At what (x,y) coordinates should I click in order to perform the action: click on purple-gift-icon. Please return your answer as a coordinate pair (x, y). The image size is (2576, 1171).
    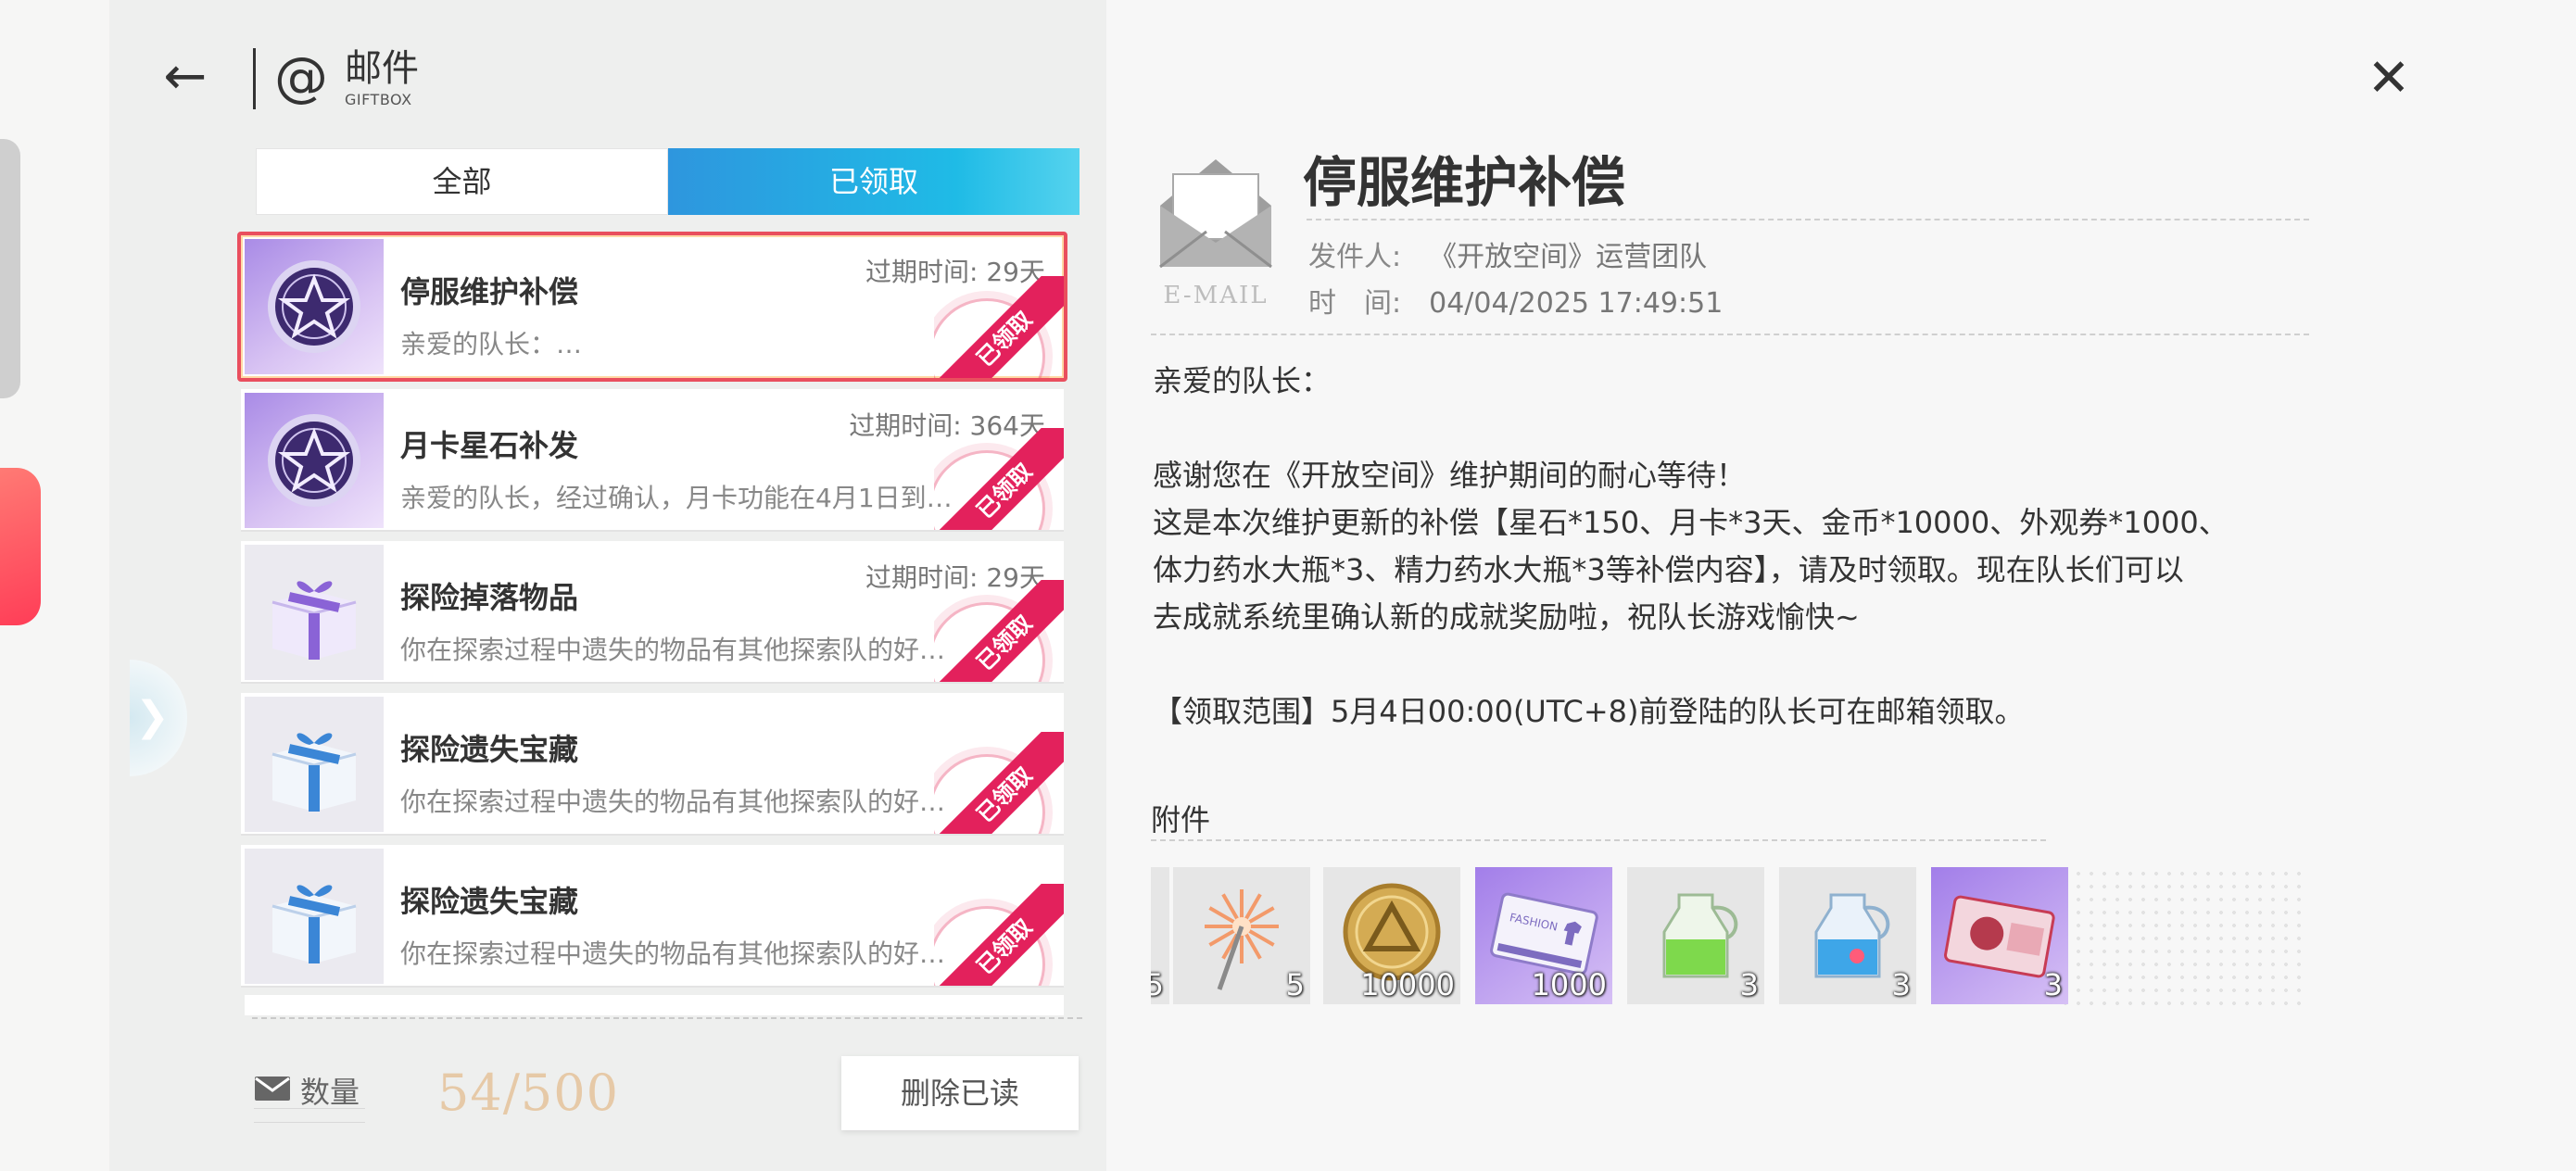
    Looking at the image, I should click on (314, 613).